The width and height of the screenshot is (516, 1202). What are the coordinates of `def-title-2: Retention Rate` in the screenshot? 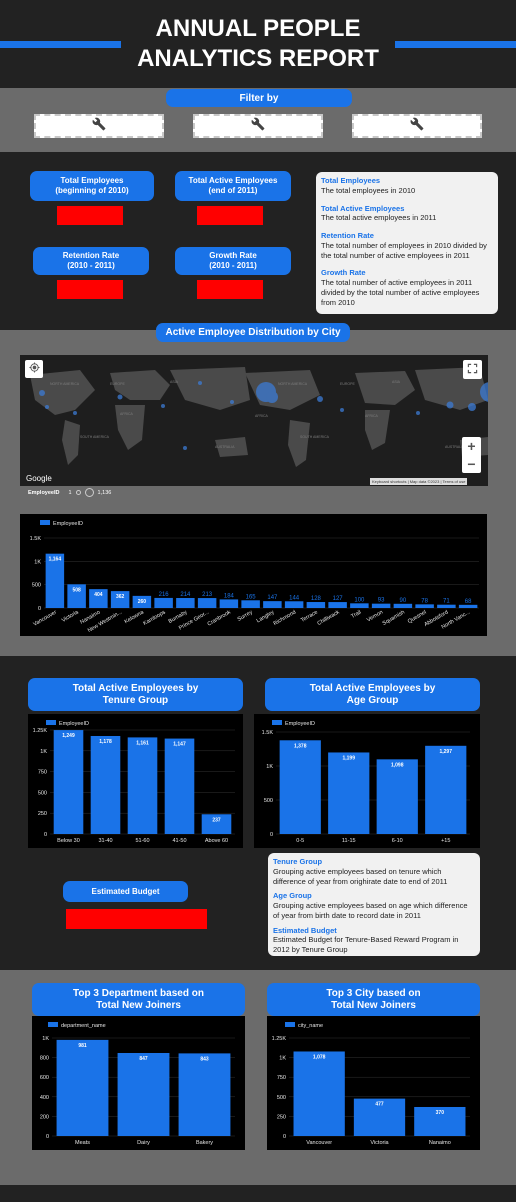 It's located at (347, 235).